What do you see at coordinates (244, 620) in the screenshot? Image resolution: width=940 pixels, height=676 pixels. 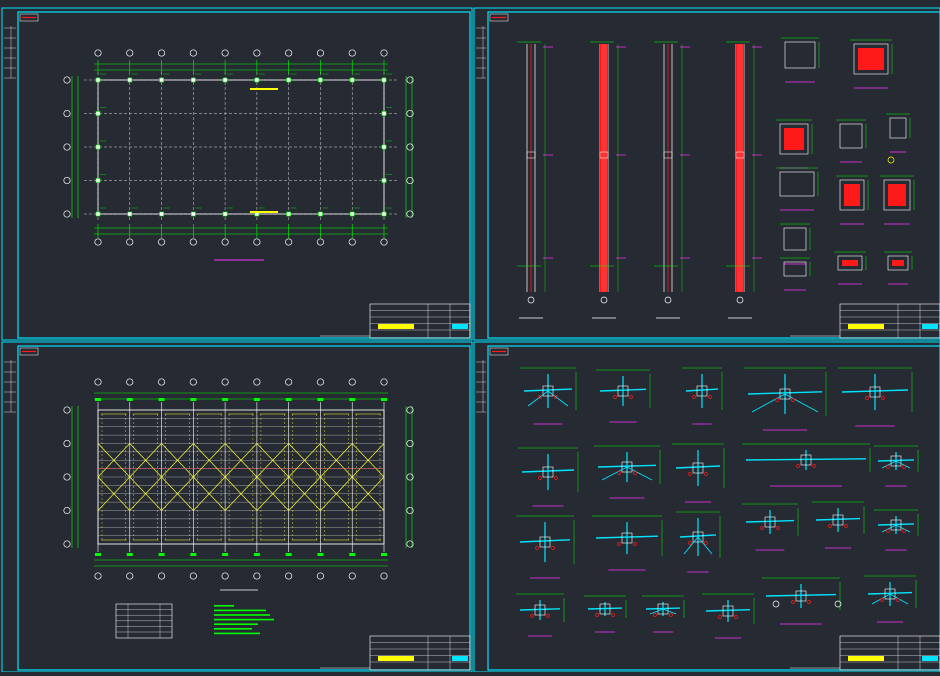 I see `general-notes` at bounding box center [244, 620].